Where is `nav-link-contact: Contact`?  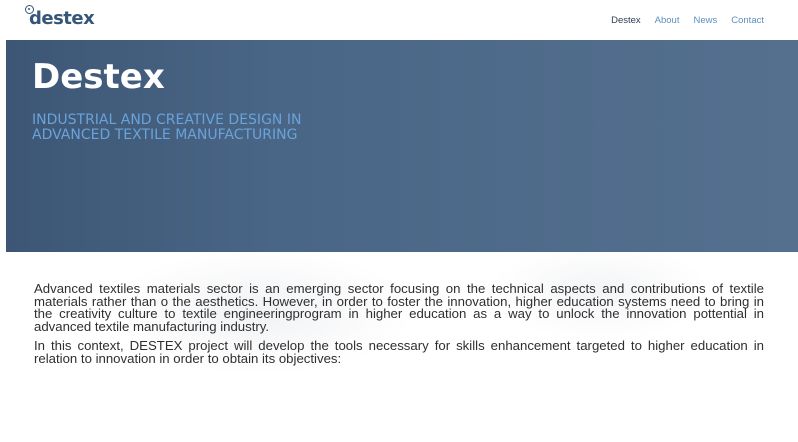 nav-link-contact: Contact is located at coordinates (747, 20).